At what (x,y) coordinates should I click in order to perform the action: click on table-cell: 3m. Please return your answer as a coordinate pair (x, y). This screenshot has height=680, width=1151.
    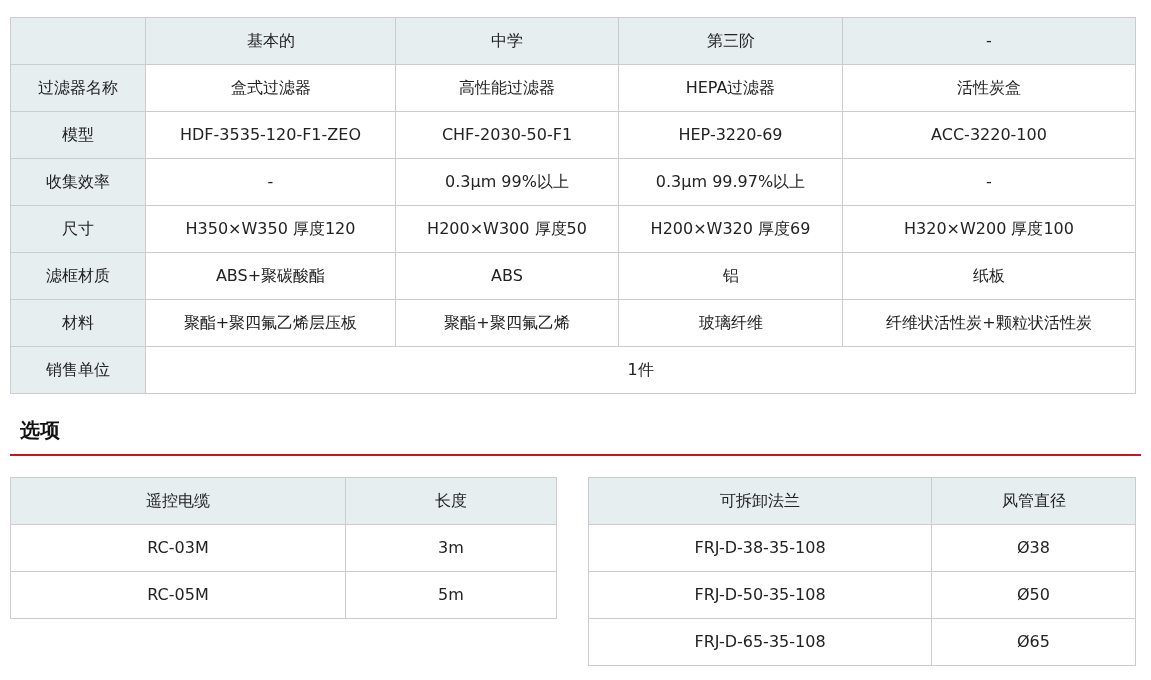
    Looking at the image, I should click on (451, 548).